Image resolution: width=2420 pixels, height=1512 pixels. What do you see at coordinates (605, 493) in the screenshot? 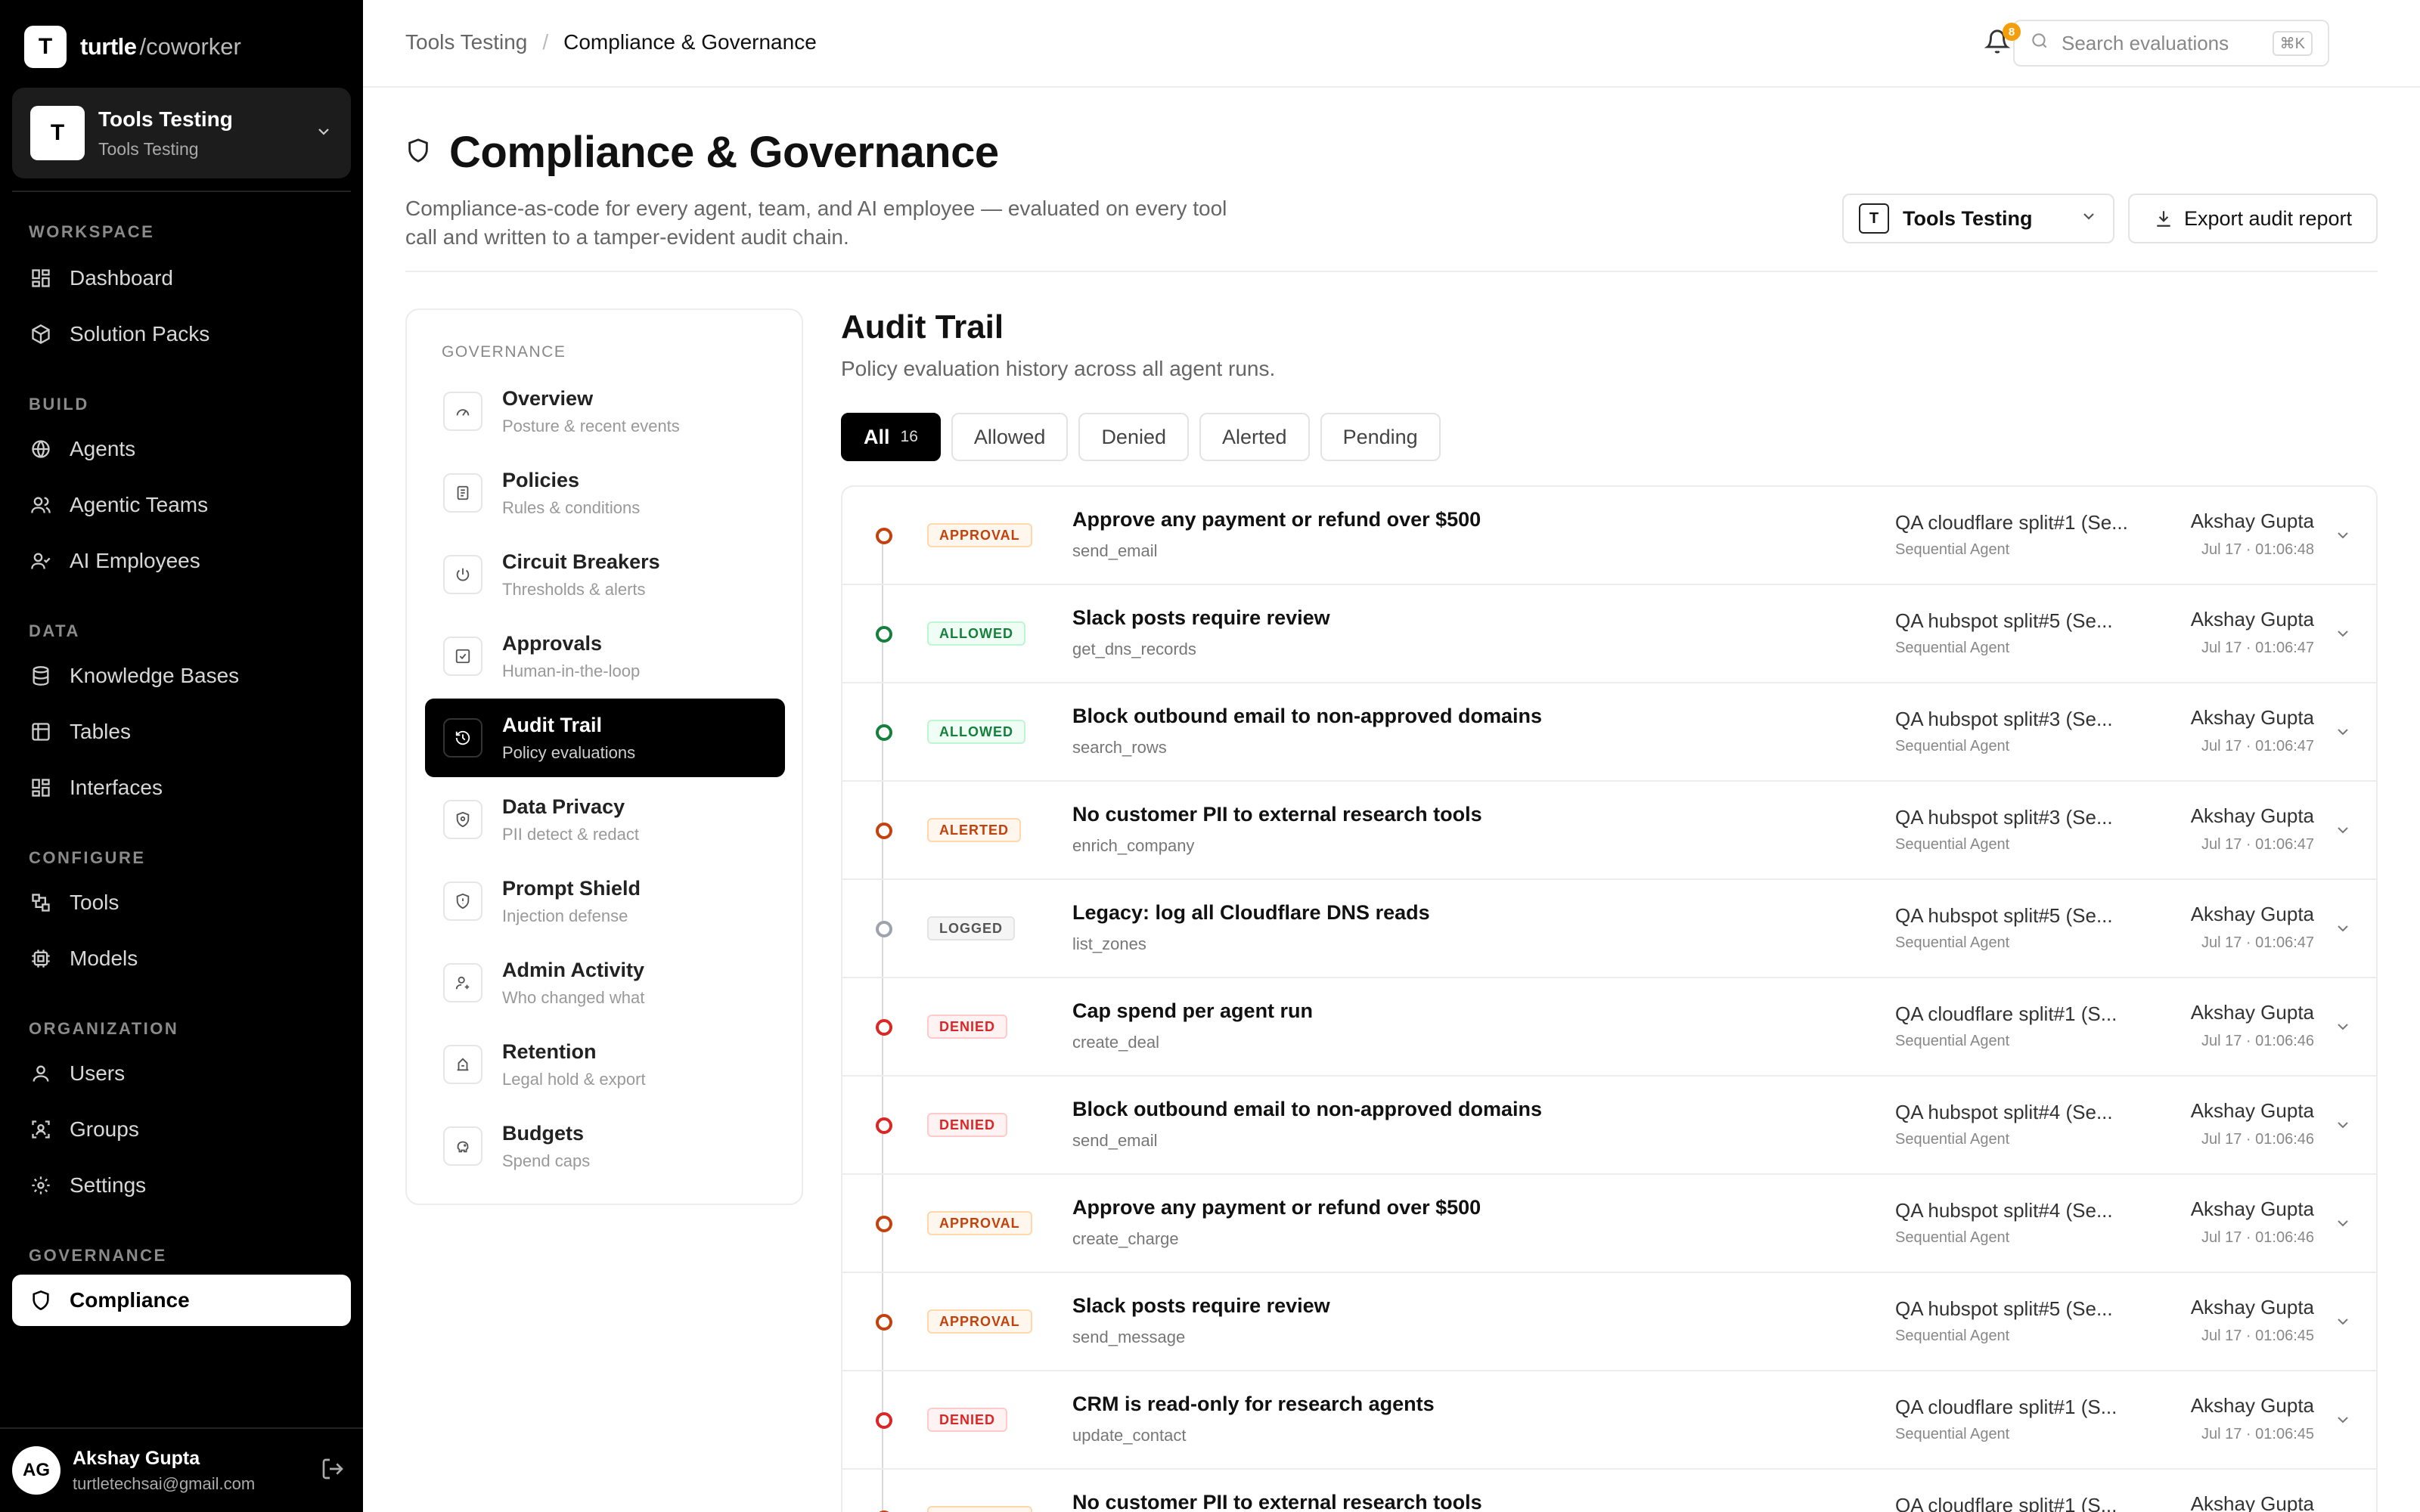
I see `gov-item-policies: Policies Rules & conditions` at bounding box center [605, 493].